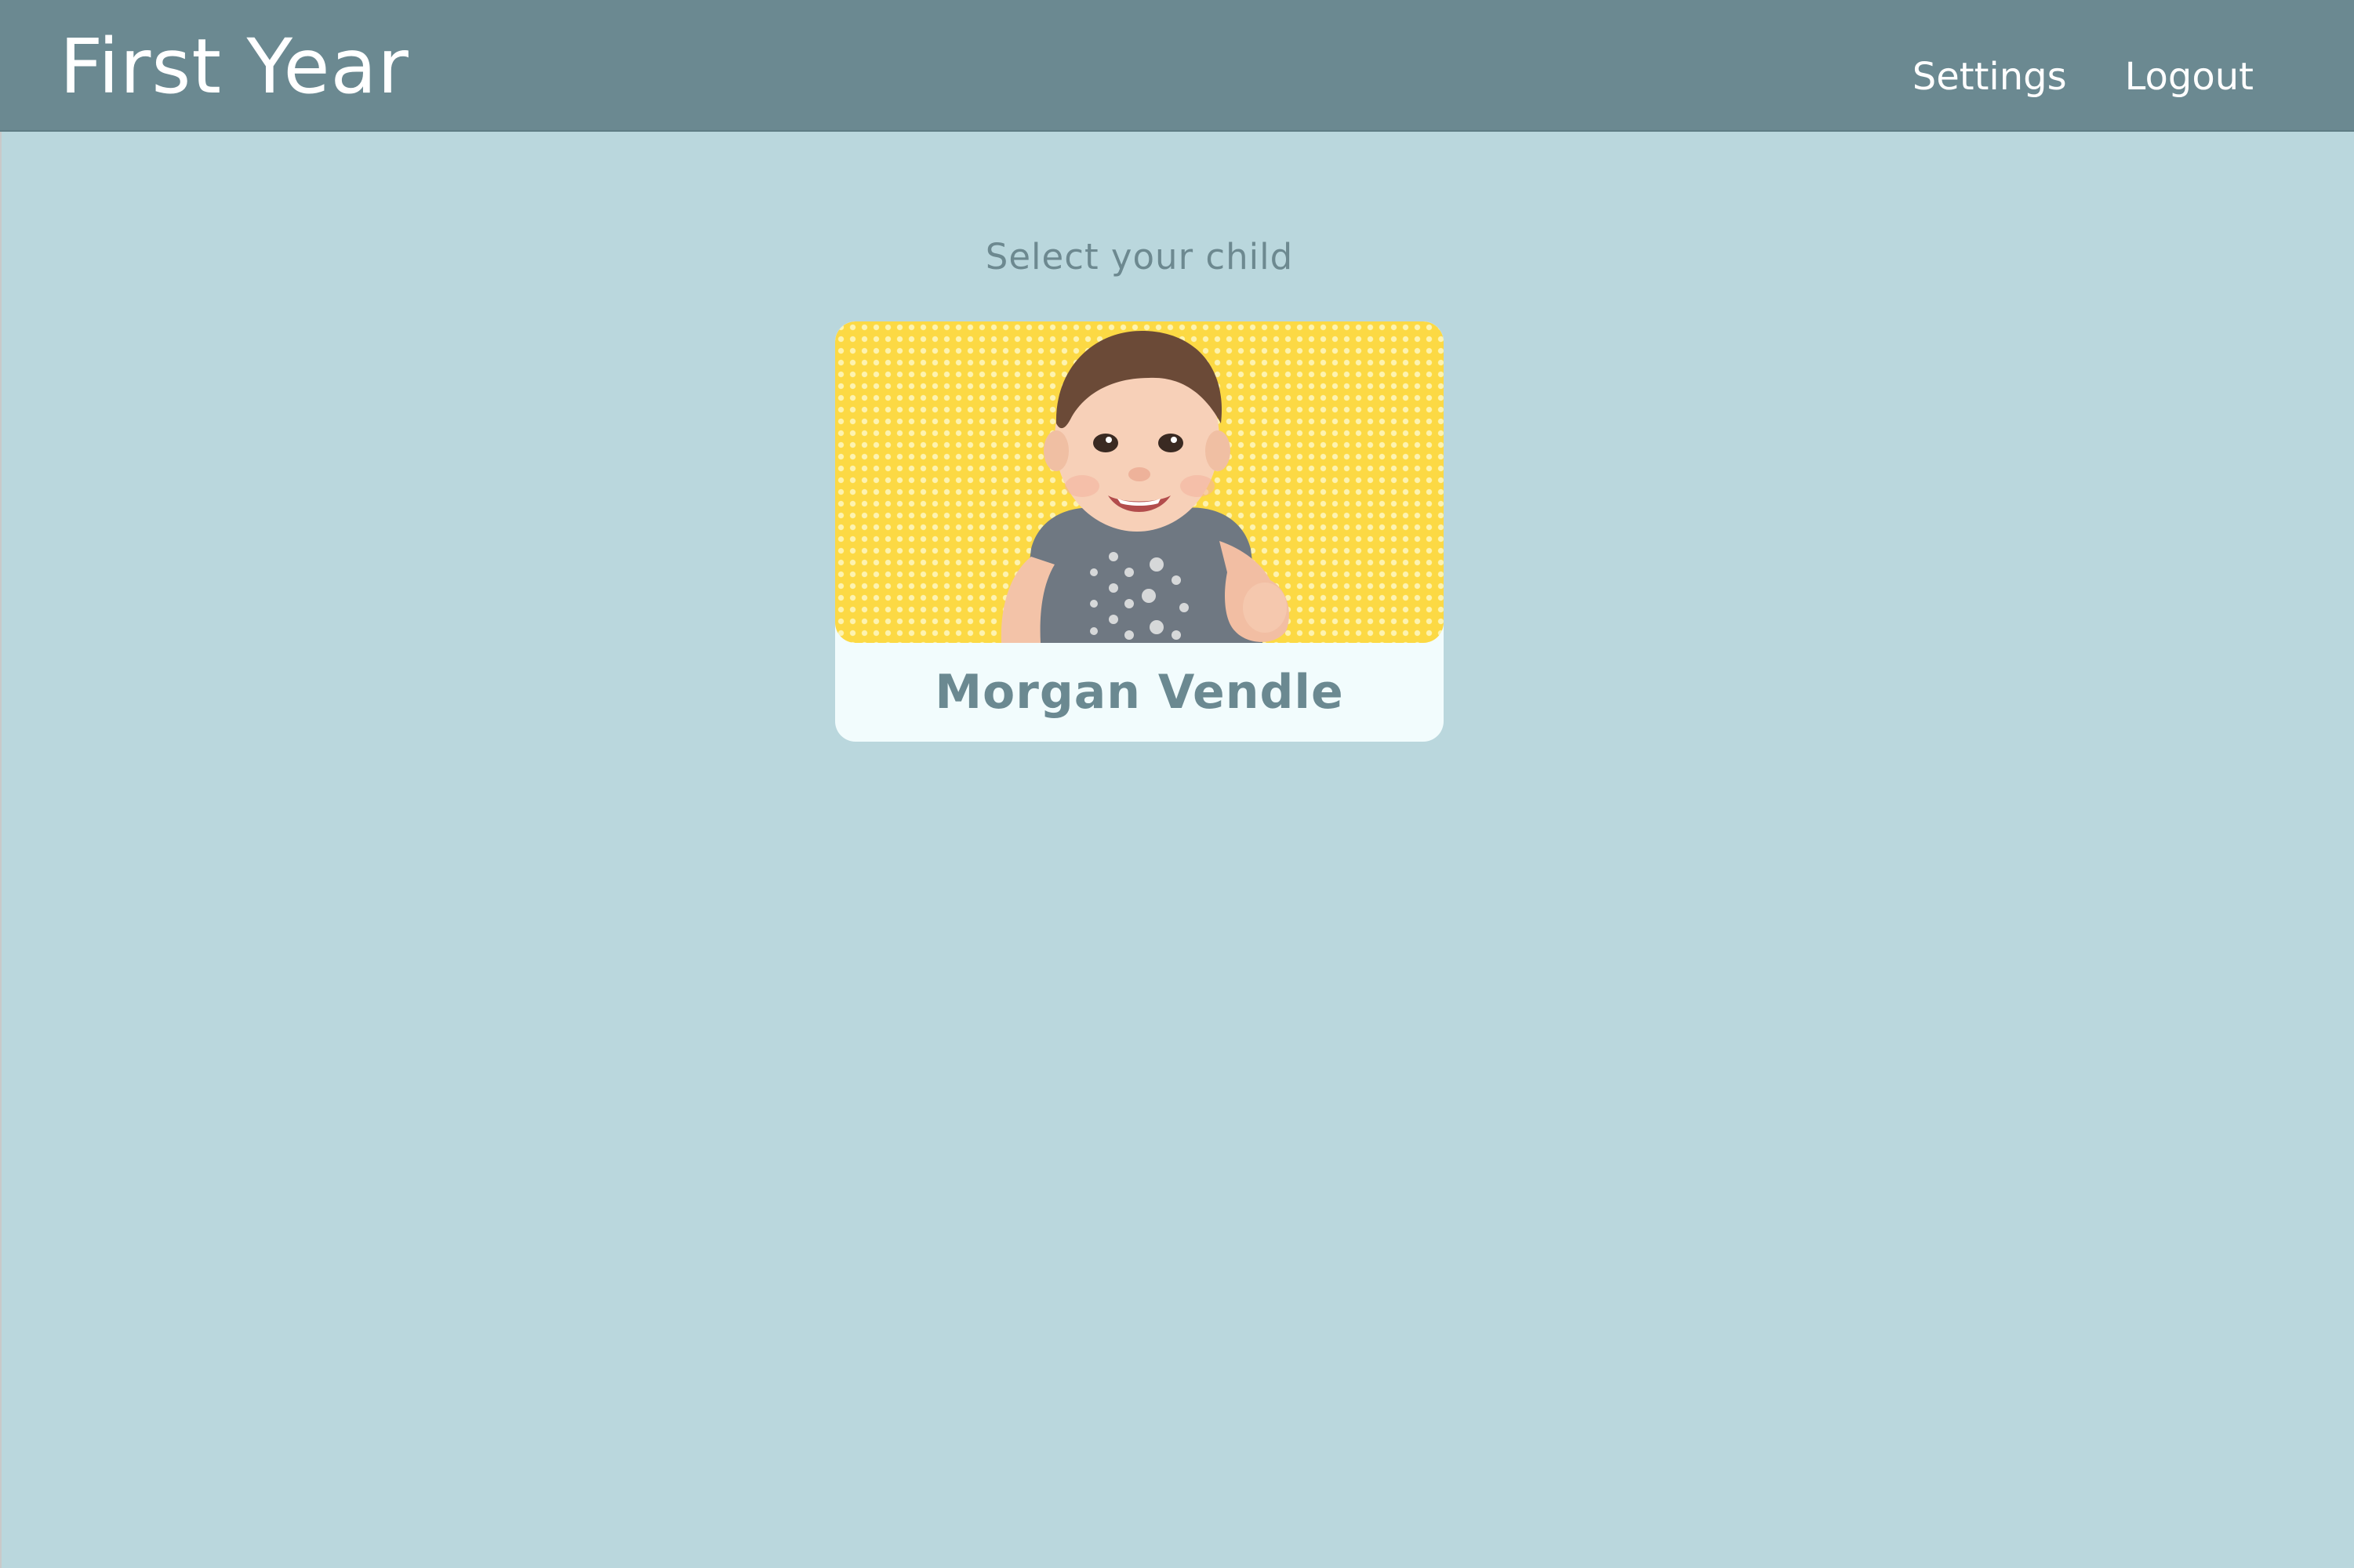  Describe the element at coordinates (1139, 692) in the screenshot. I see `child-name: Morgan Vendle` at that location.